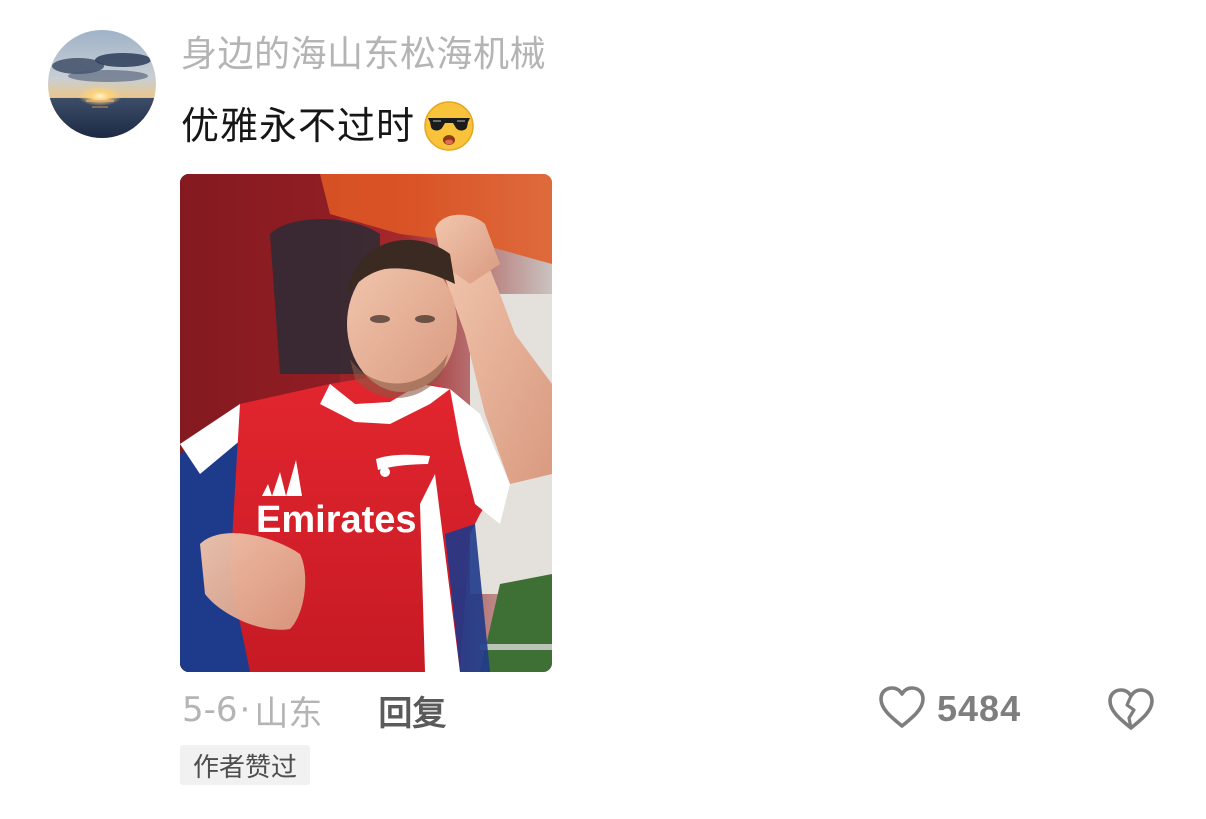  I want to click on comment-meta: 5-6 · 山东 回复, so click(314, 710).